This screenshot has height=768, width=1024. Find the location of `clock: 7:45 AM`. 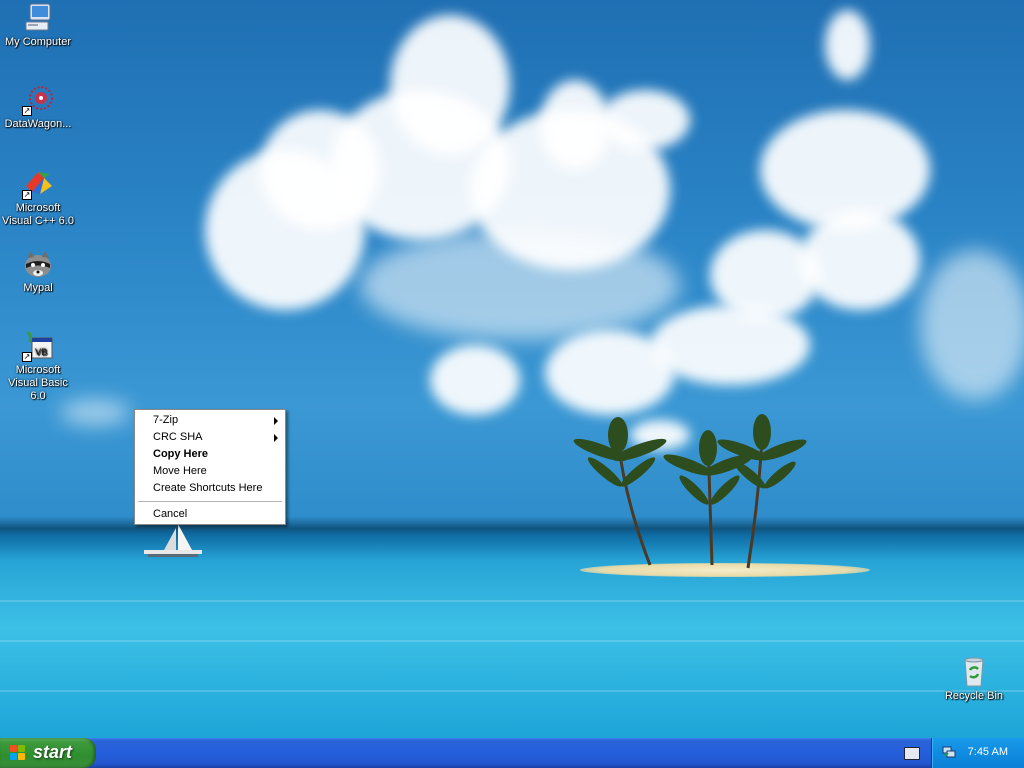

clock: 7:45 AM is located at coordinates (988, 752).